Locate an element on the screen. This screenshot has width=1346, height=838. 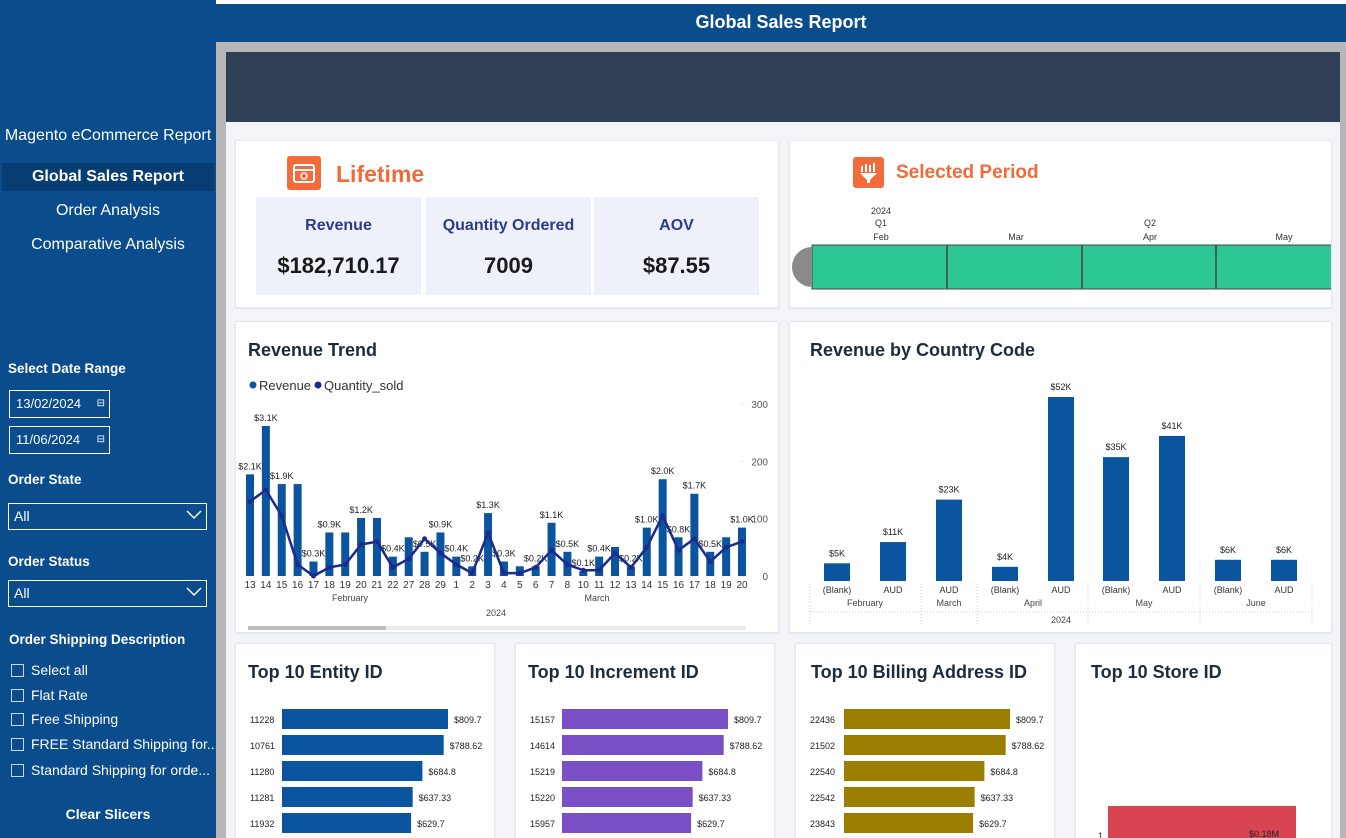
nav-comparative-analysis: Comparative Analysis is located at coordinates (108, 245).